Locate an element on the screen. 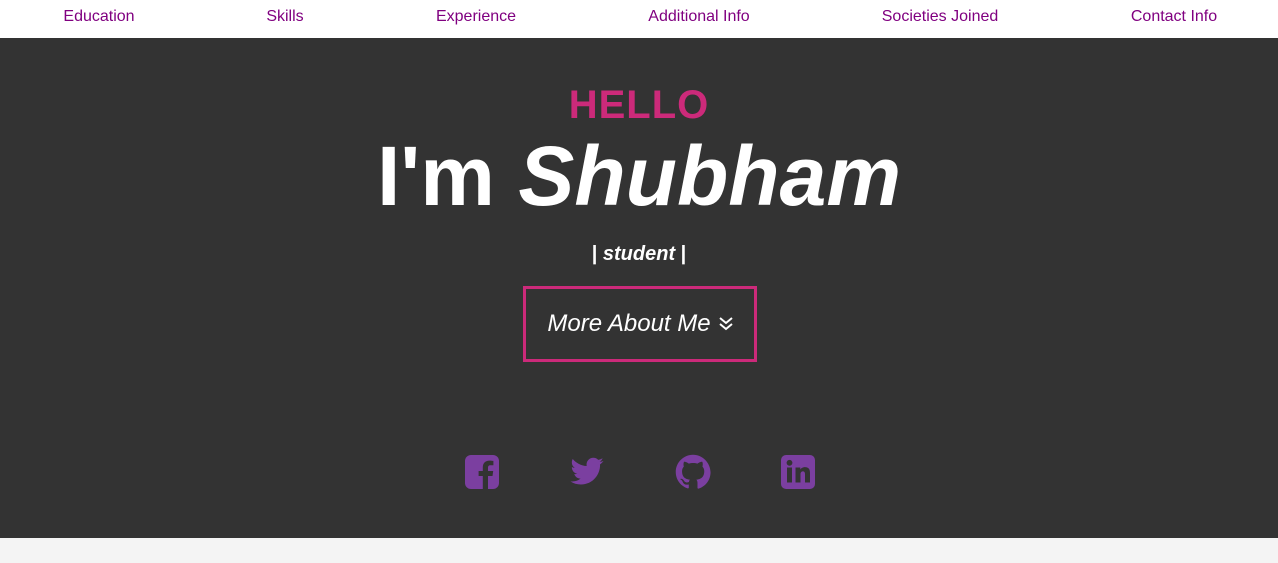 This screenshot has height=563, width=1278. nav-link-experience: Experience is located at coordinates (476, 17).